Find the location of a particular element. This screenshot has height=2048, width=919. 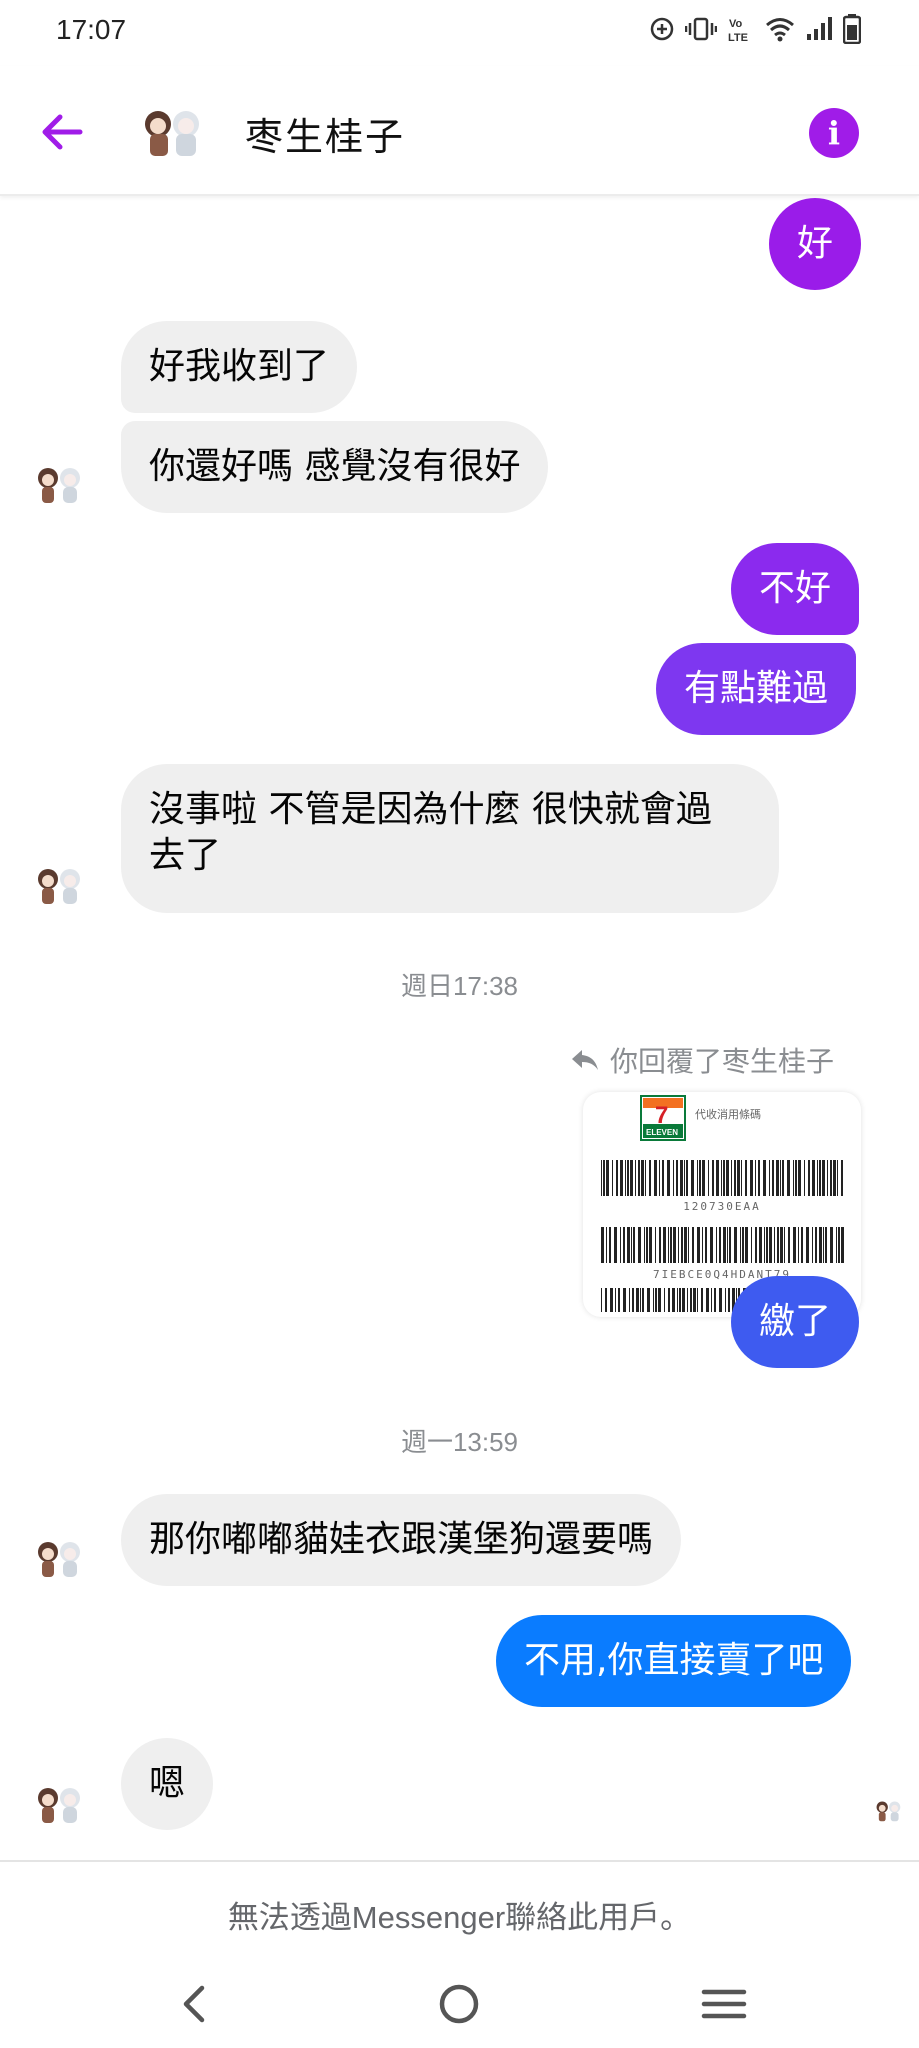

message-bubble-in: 好我收到了 is located at coordinates (239, 367).